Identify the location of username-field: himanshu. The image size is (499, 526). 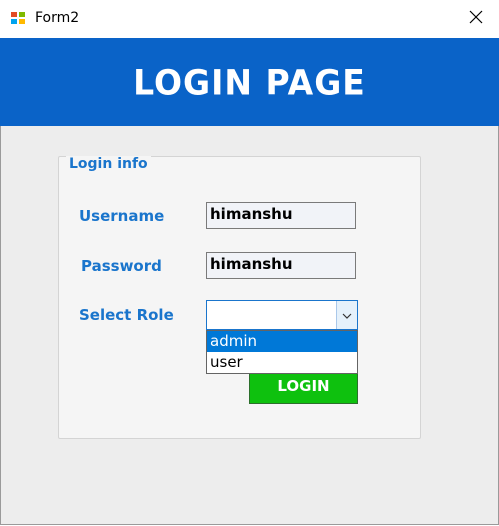
(281, 215).